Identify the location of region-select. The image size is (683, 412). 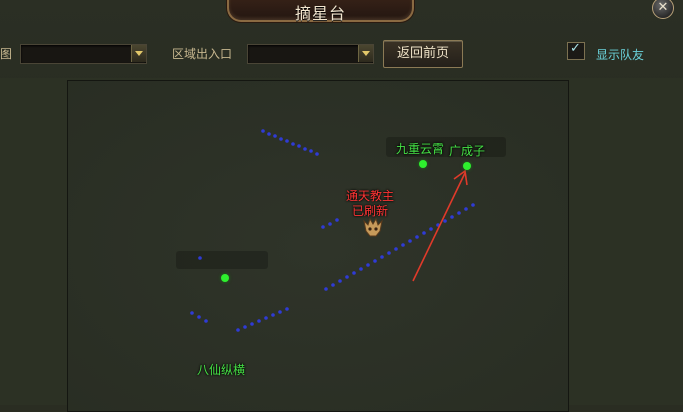
(310, 54).